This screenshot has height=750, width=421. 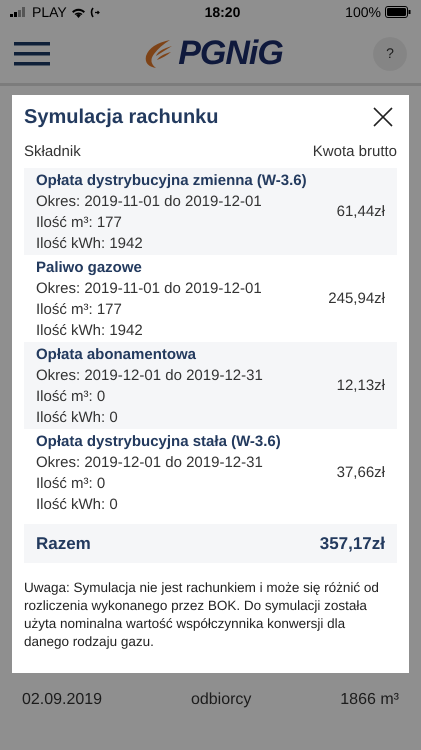 What do you see at coordinates (222, 12) in the screenshot?
I see `clock-time: 18:20` at bounding box center [222, 12].